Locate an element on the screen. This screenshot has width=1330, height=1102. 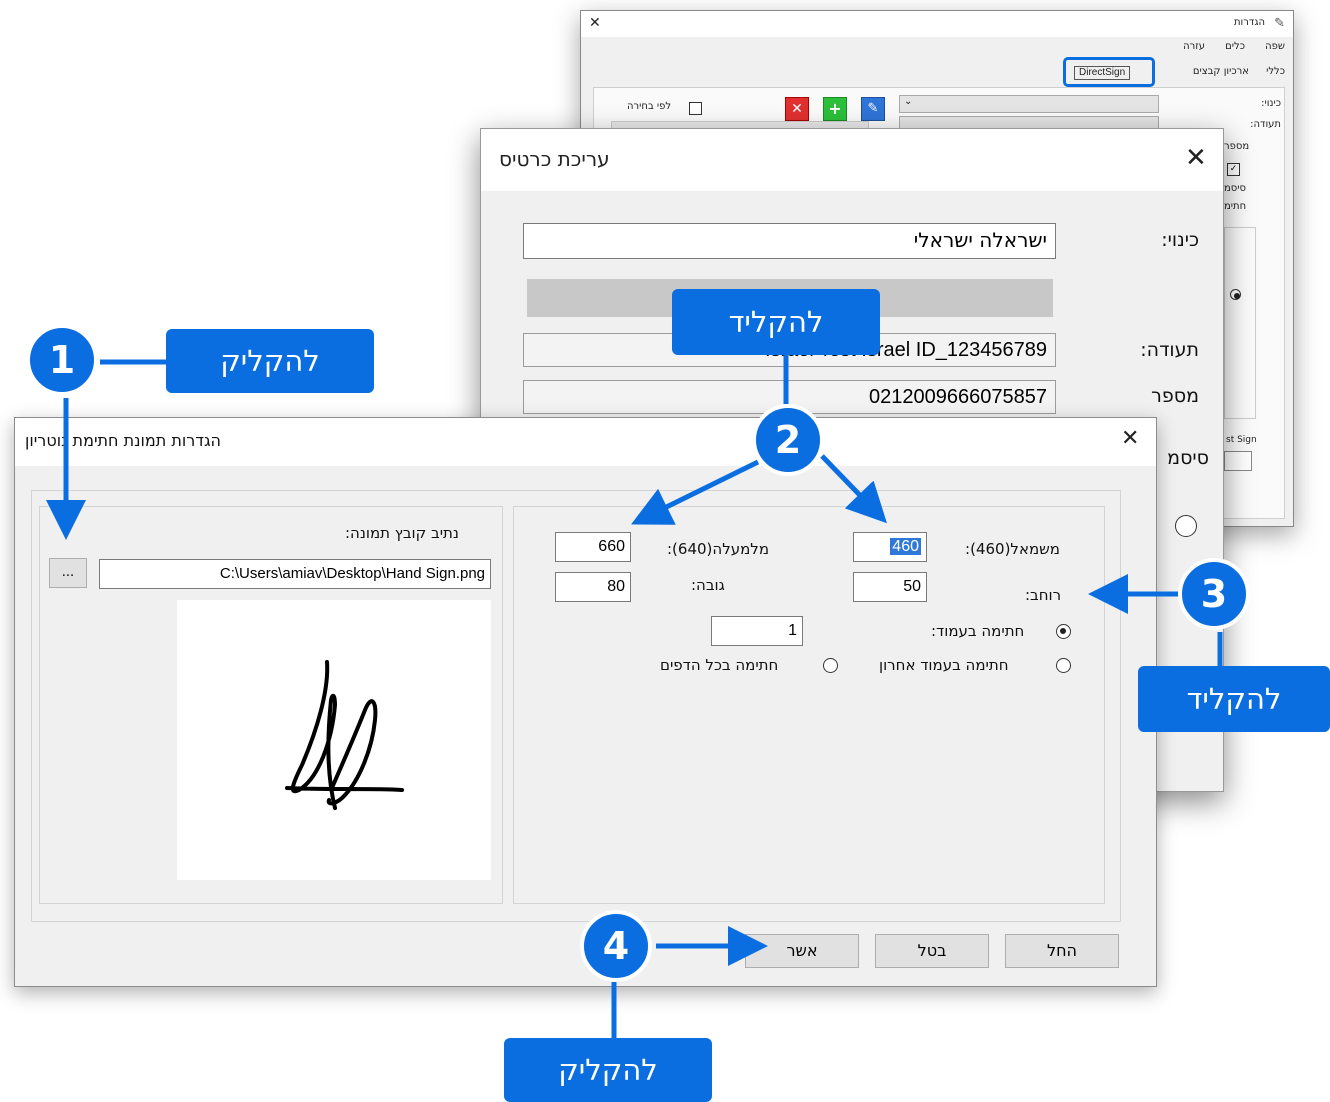
step3-callout: להקליד is located at coordinates (1234, 699).